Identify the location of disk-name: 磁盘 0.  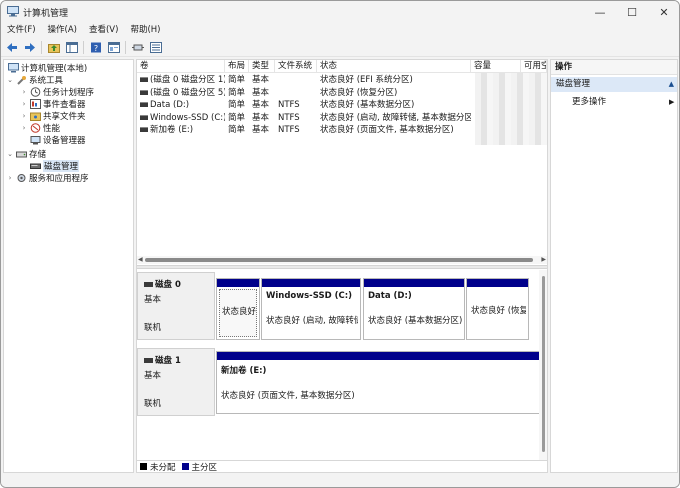
(168, 285).